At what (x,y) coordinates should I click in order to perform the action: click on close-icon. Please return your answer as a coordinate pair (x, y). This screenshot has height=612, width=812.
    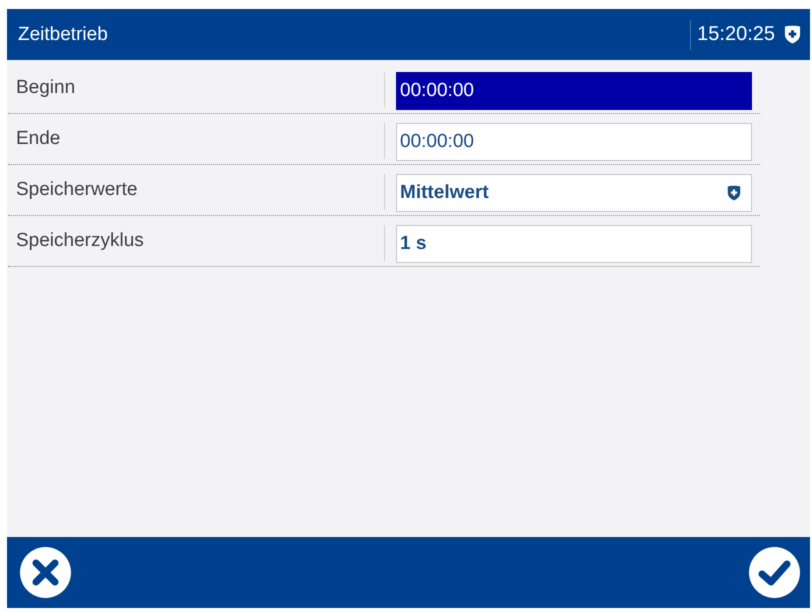
    Looking at the image, I should click on (45, 572).